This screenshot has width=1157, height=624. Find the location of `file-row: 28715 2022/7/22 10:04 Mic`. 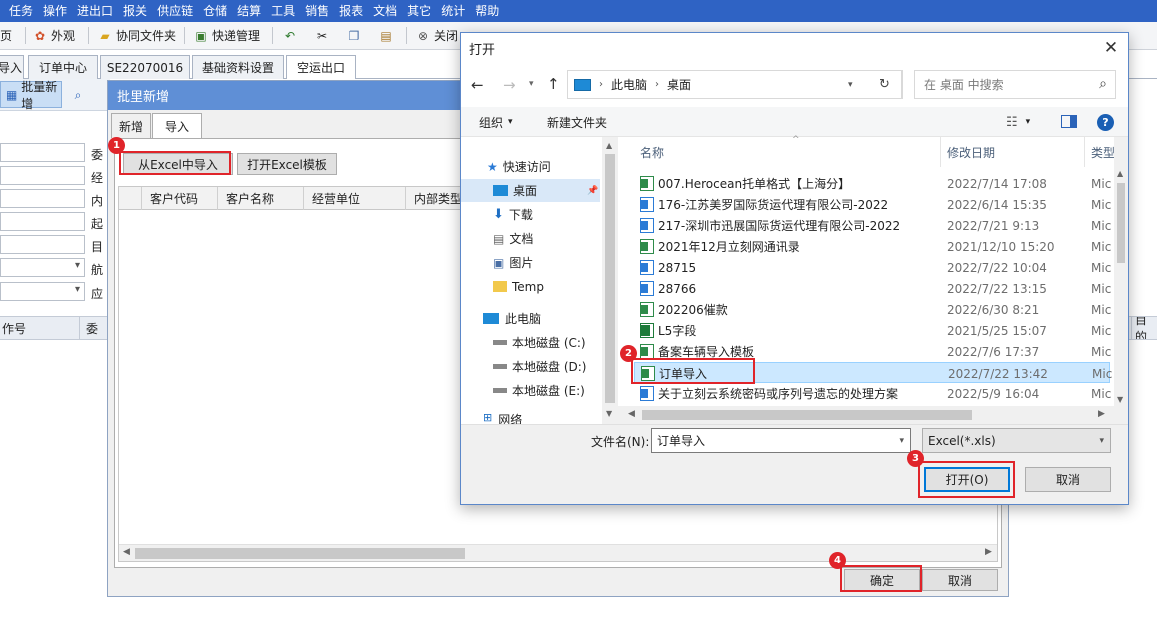

file-row: 28715 2022/7/22 10:04 Mic is located at coordinates (872, 267).